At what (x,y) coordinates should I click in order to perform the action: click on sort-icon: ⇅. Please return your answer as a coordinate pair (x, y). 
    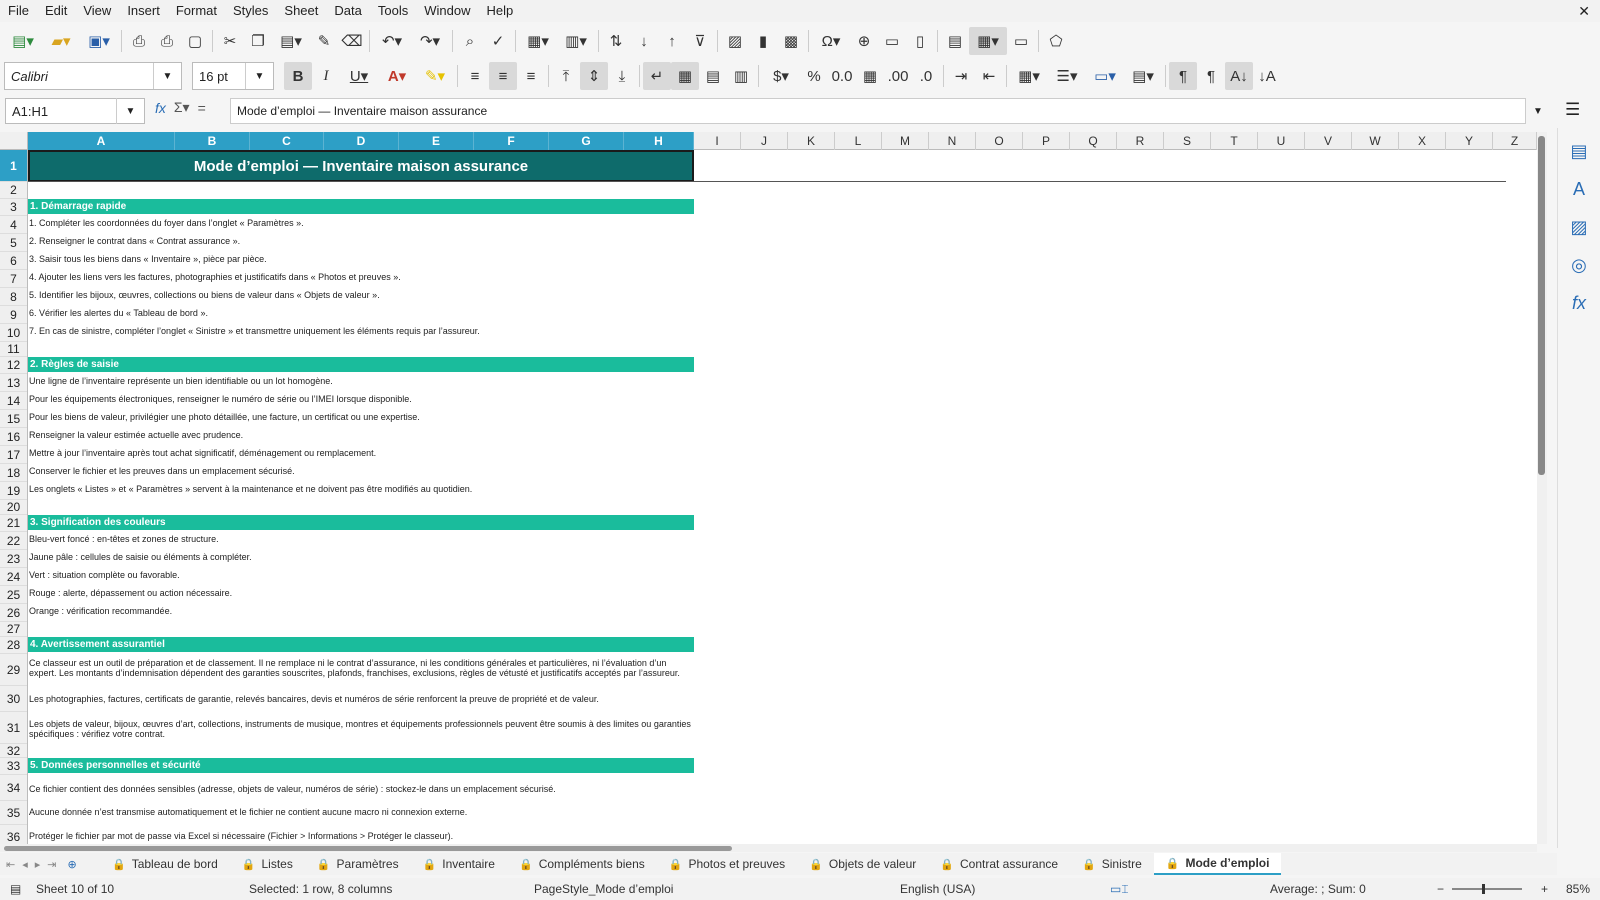
    Looking at the image, I should click on (616, 41).